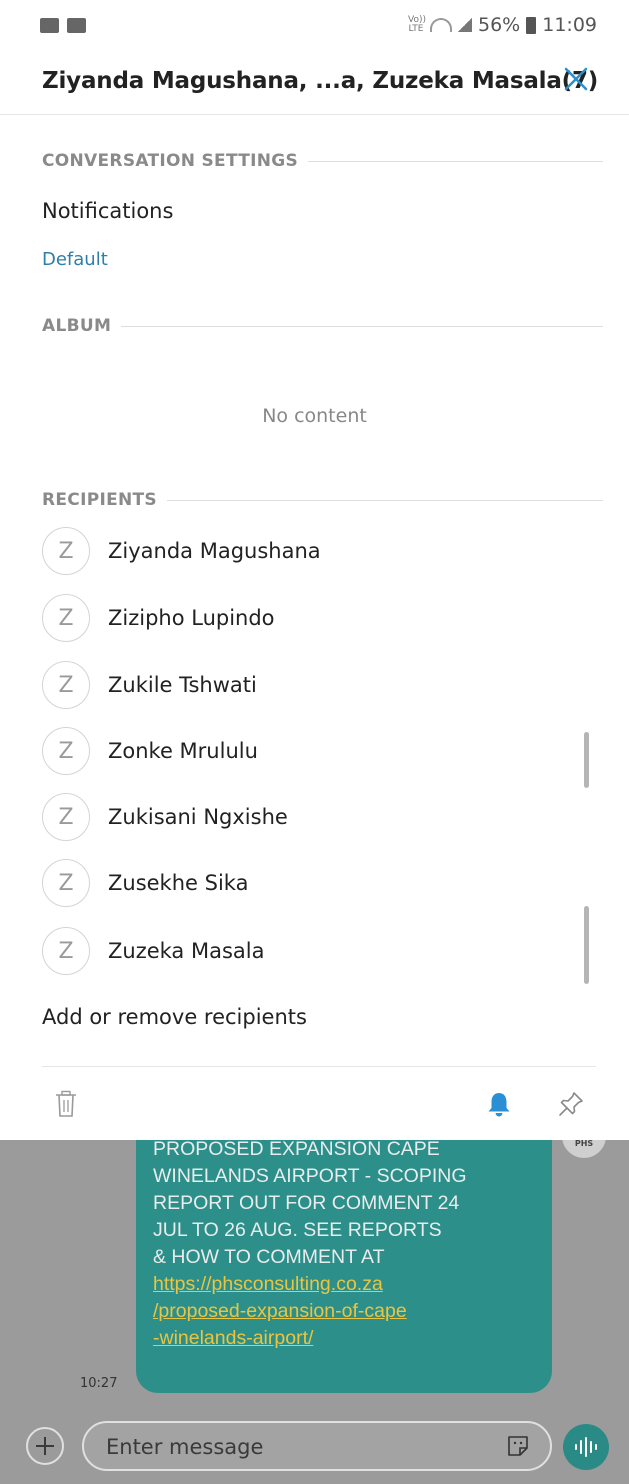 This screenshot has width=629, height=1484. Describe the element at coordinates (317, 1446) in the screenshot. I see `message-input: Enter message` at that location.